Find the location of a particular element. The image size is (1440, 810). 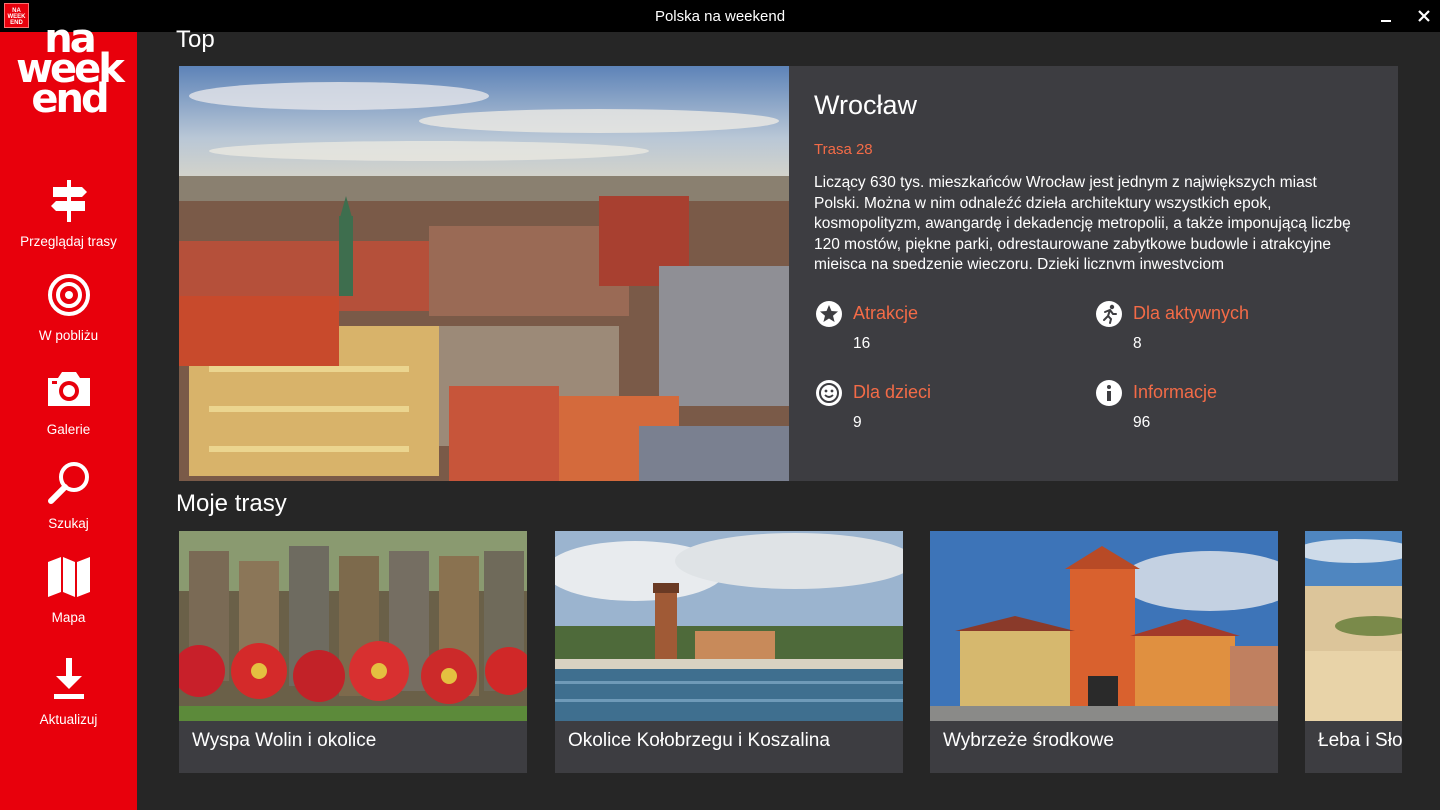

close-button is located at coordinates (1424, 16).